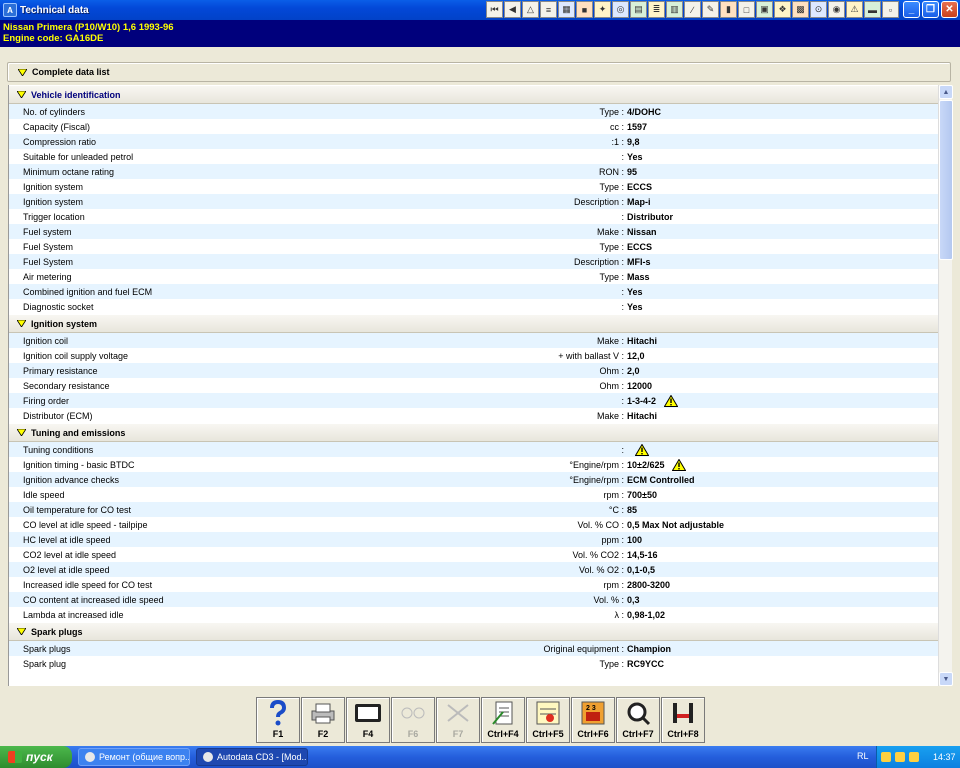  What do you see at coordinates (473, 261) in the screenshot?
I see `table-row: Fuel System Description : MFI-s` at bounding box center [473, 261].